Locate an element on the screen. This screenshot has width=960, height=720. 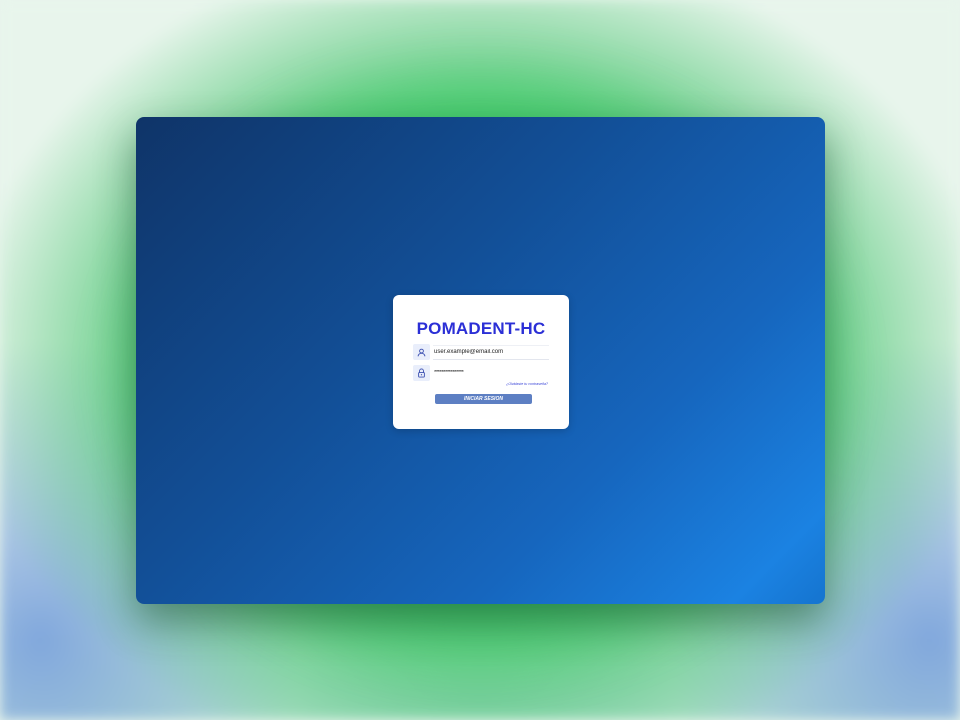
password-row is located at coordinates (481, 373).